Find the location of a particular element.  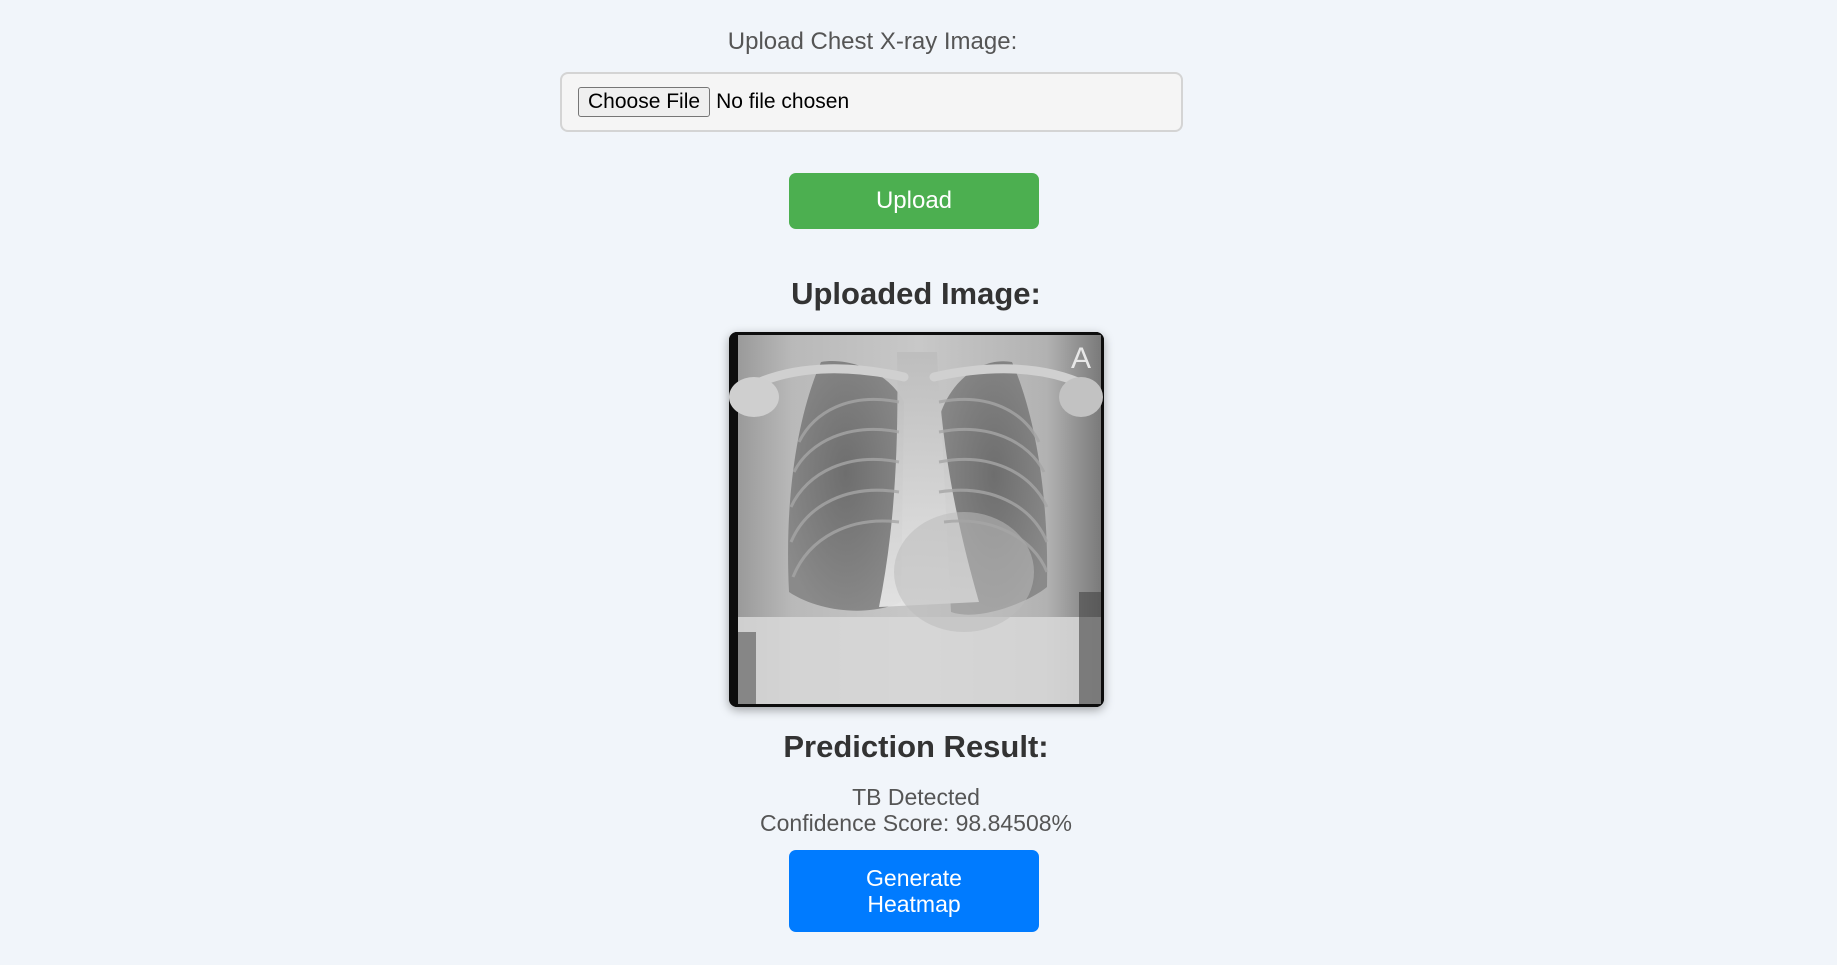

choose-file-button: Choose File is located at coordinates (644, 102).